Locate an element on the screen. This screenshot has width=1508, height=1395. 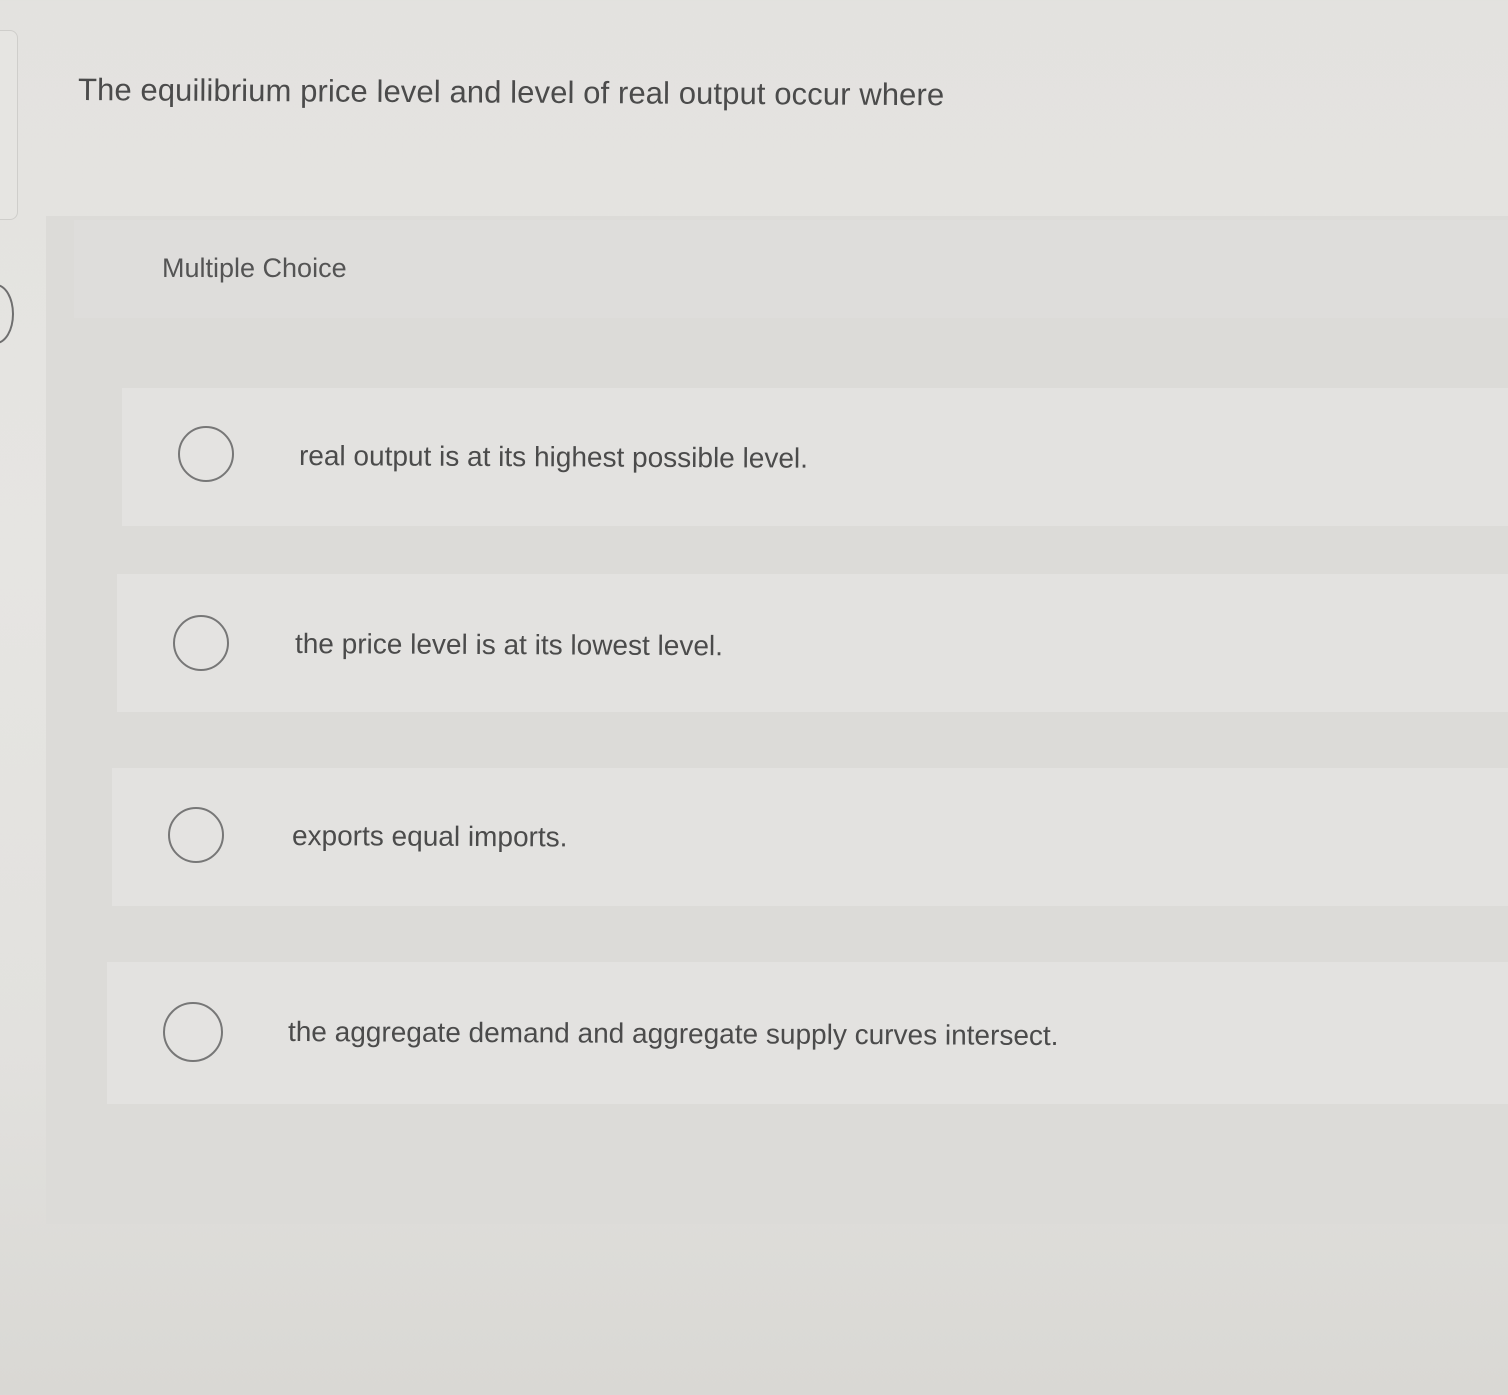
question-type-label: Multiple Choice is located at coordinates (254, 268).